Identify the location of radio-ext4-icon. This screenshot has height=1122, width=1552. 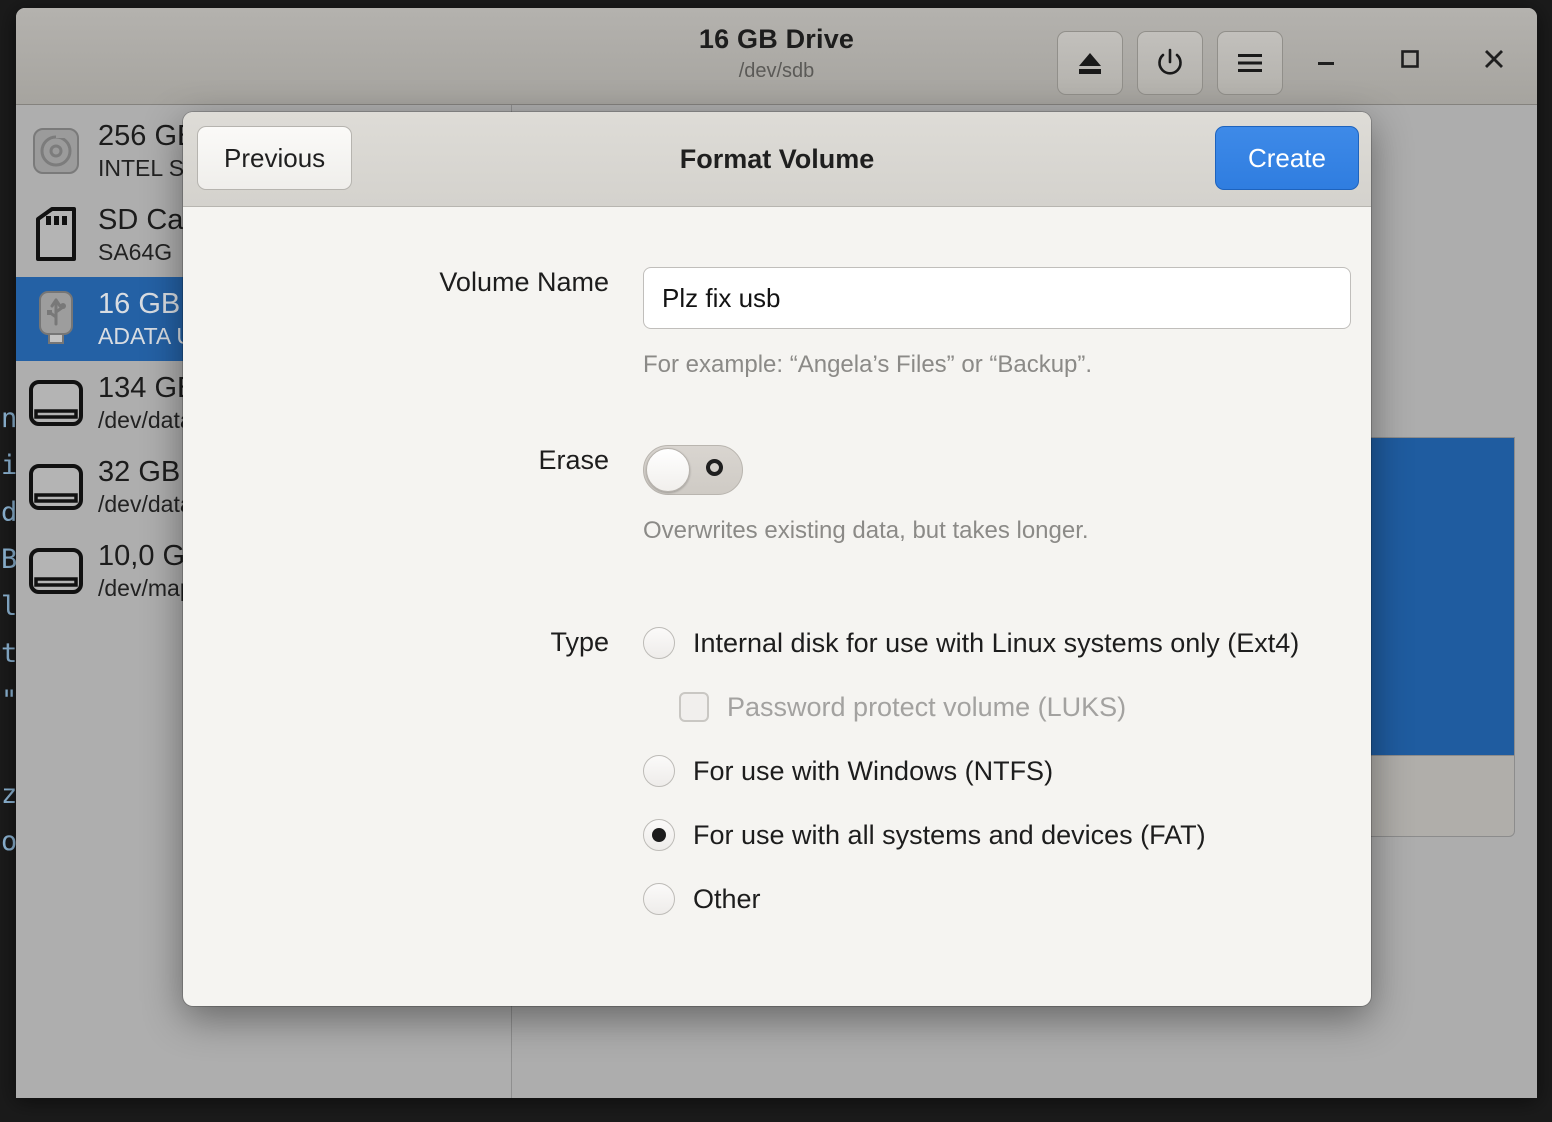
(659, 643).